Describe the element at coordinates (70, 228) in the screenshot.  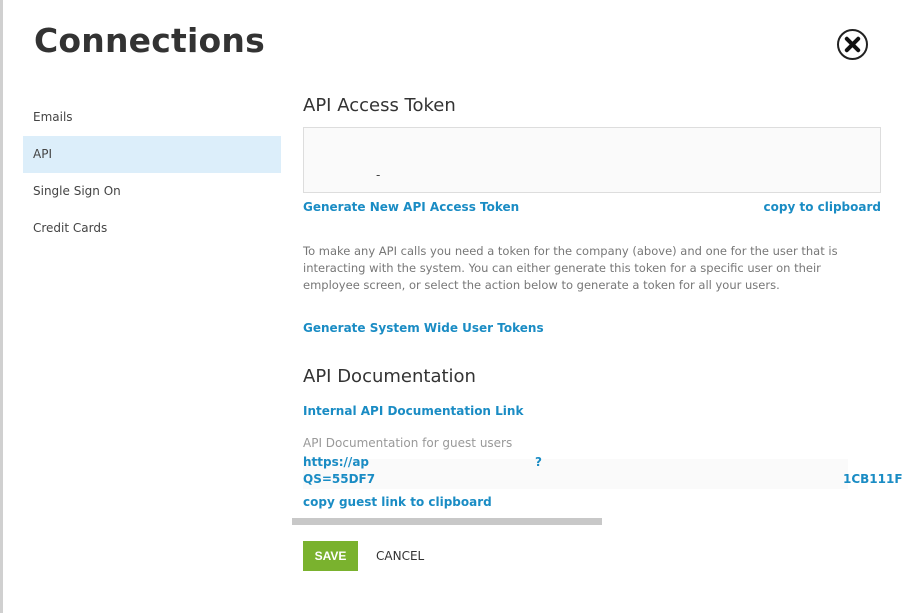
I see `sidebar-item-label: Credit Cards` at that location.